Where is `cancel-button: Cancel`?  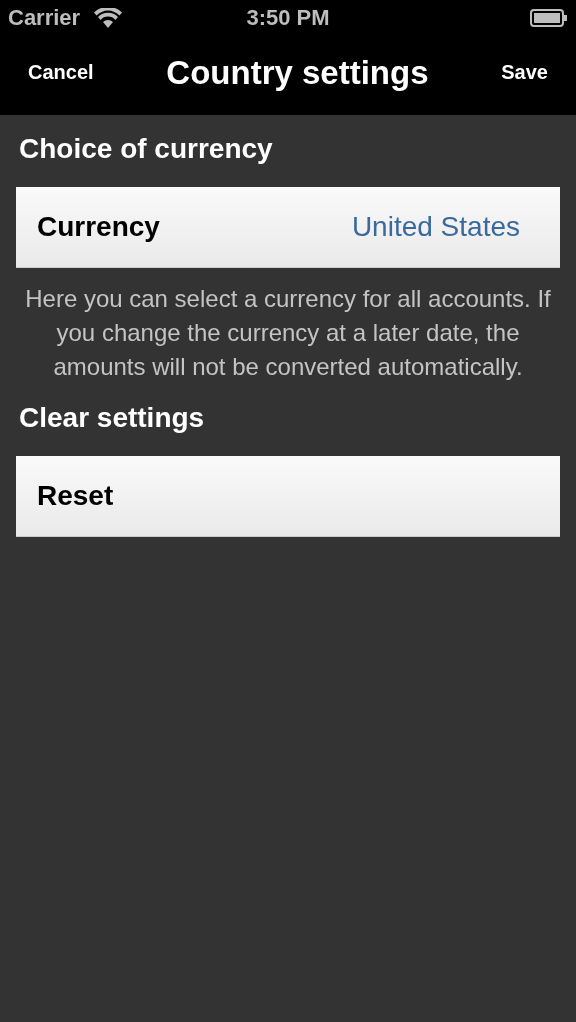
cancel-button: Cancel is located at coordinates (61, 72).